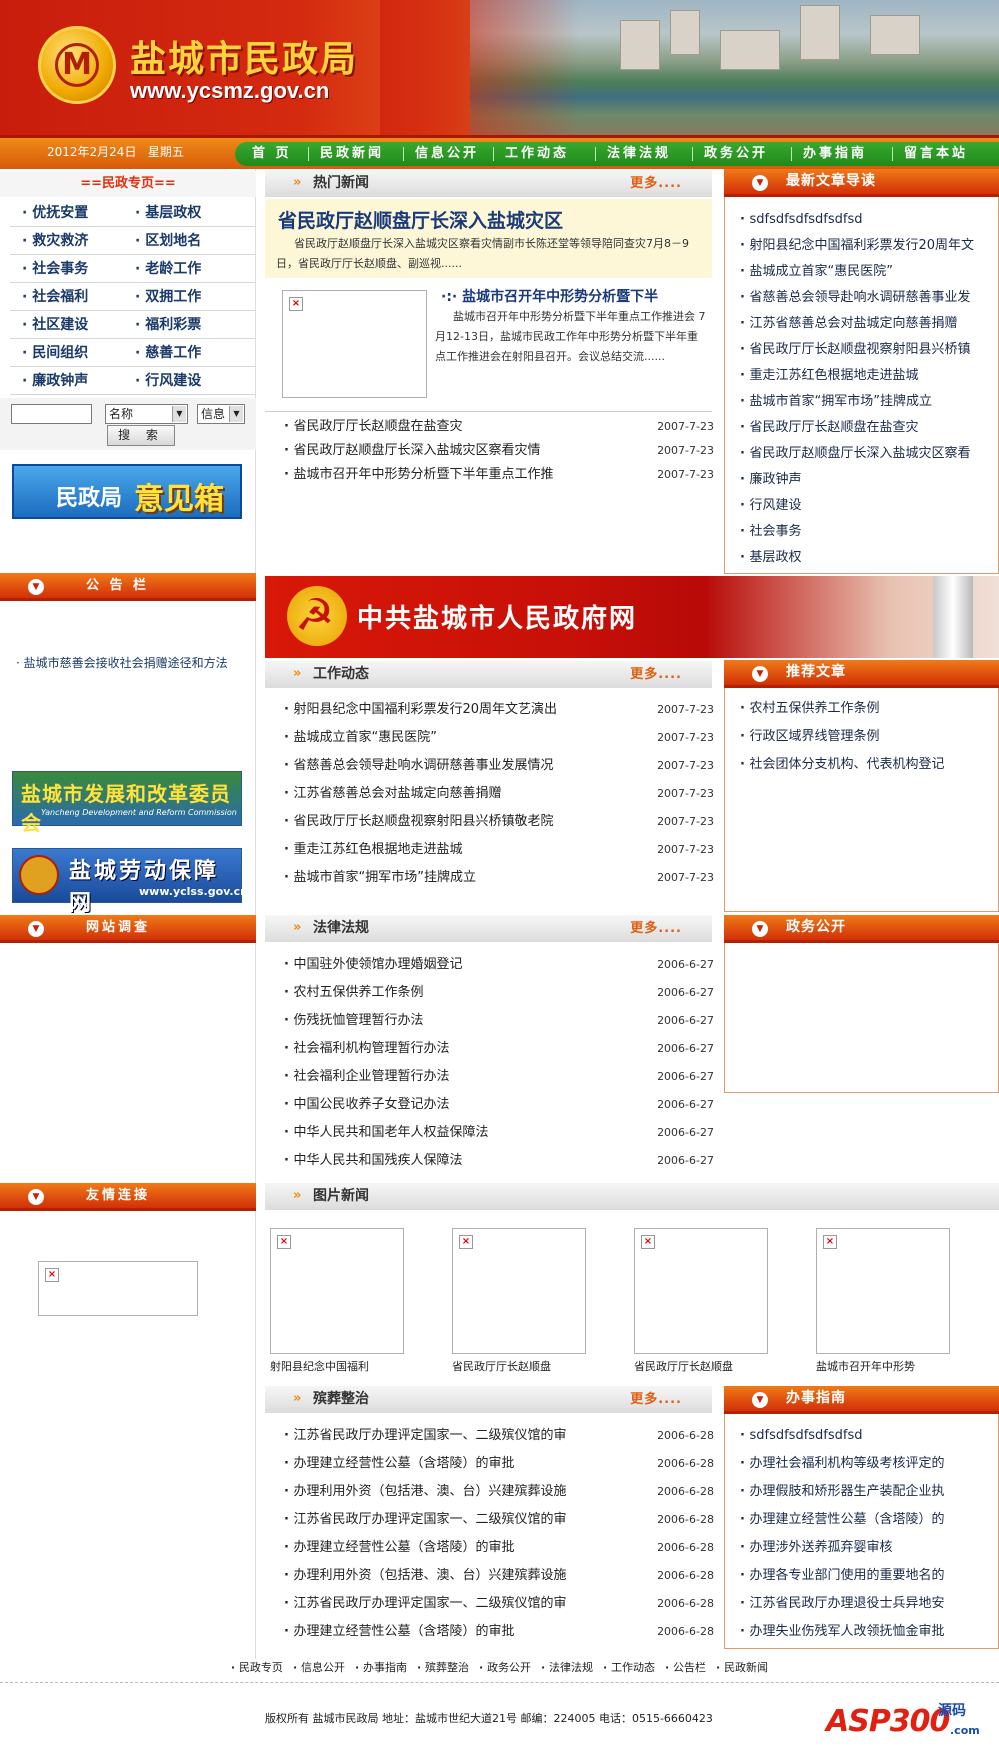 Image resolution: width=999 pixels, height=1746 pixels. What do you see at coordinates (272, 154) in the screenshot?
I see `nav-item: 首 页` at bounding box center [272, 154].